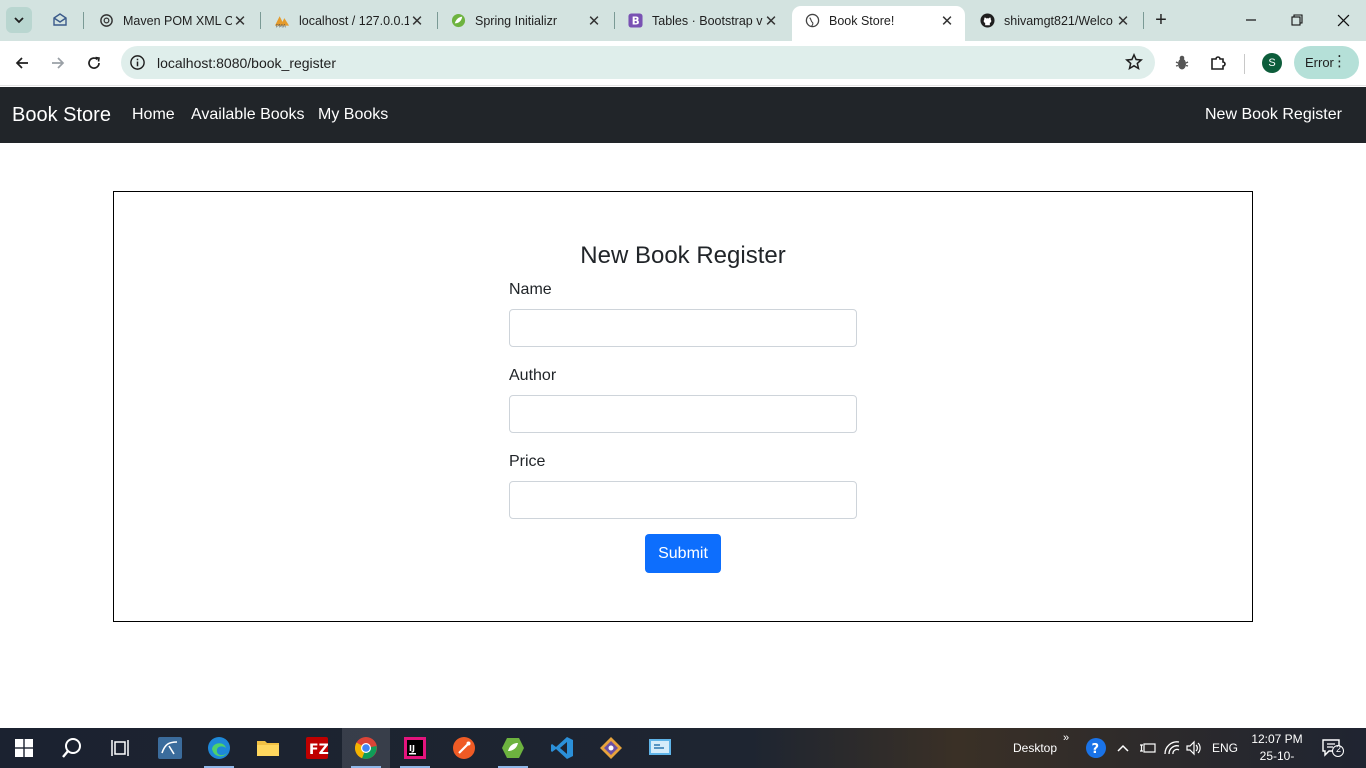 This screenshot has height=768, width=1366. I want to click on reload-button, so click(94, 63).